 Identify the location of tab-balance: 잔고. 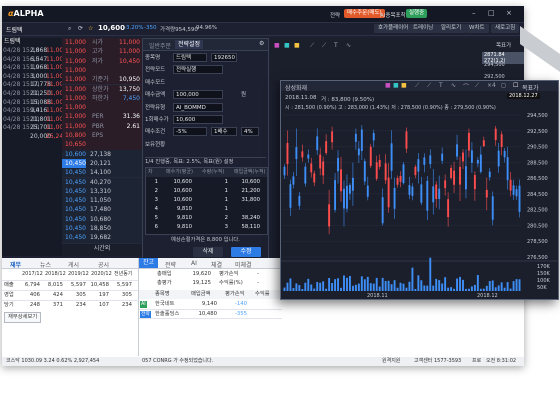
(149, 263).